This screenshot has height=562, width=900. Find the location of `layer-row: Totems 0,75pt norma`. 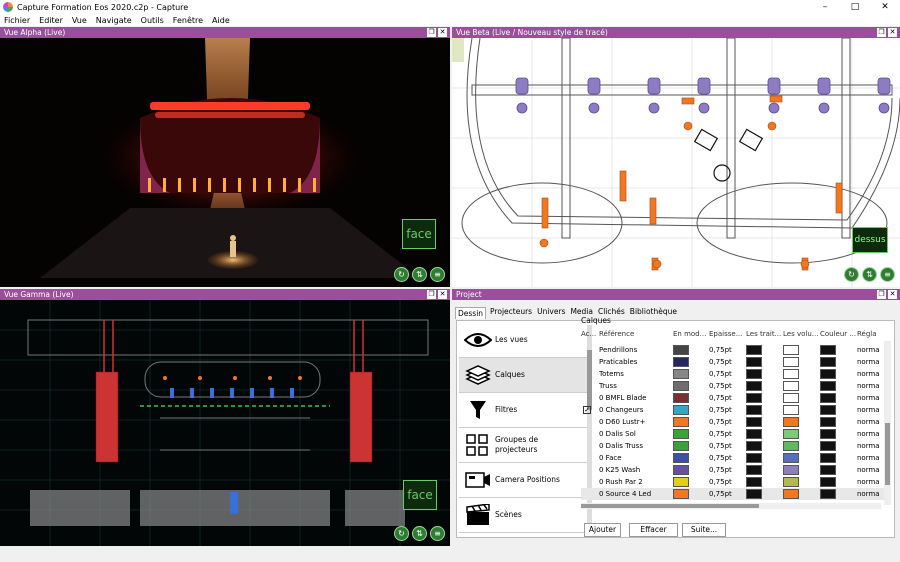

layer-row: Totems 0,75pt norma is located at coordinates (734, 374).